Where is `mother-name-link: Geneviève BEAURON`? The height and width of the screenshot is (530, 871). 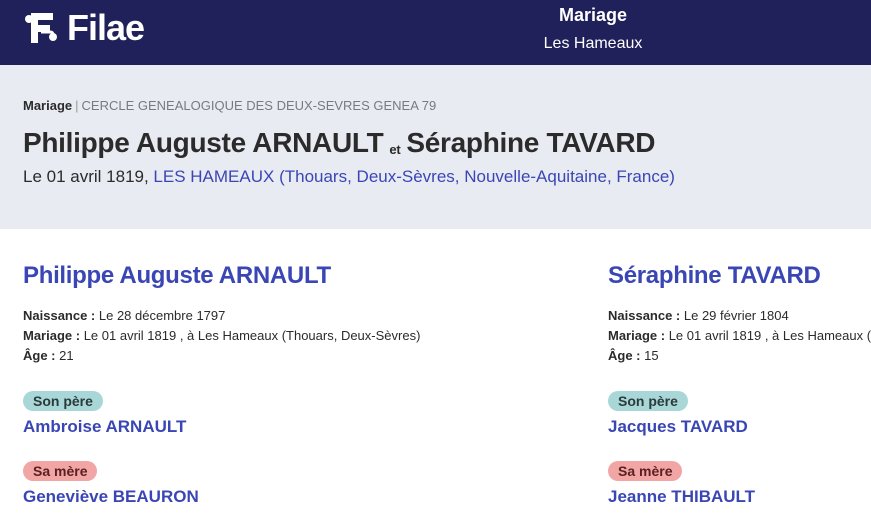
mother-name-link: Geneviève BEAURON is located at coordinates (233, 497).